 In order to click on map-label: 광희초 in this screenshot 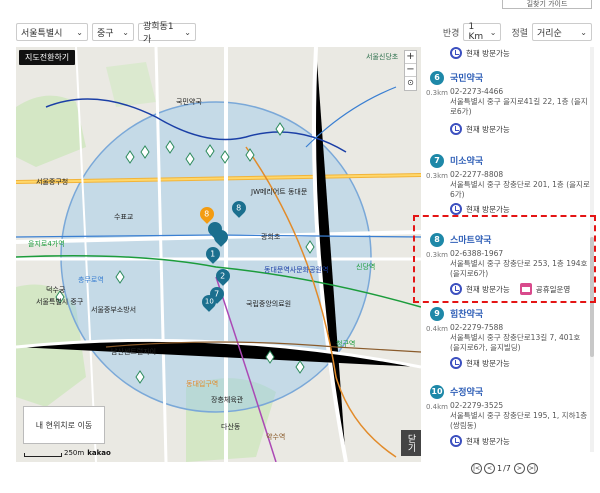, I will do `click(271, 237)`.